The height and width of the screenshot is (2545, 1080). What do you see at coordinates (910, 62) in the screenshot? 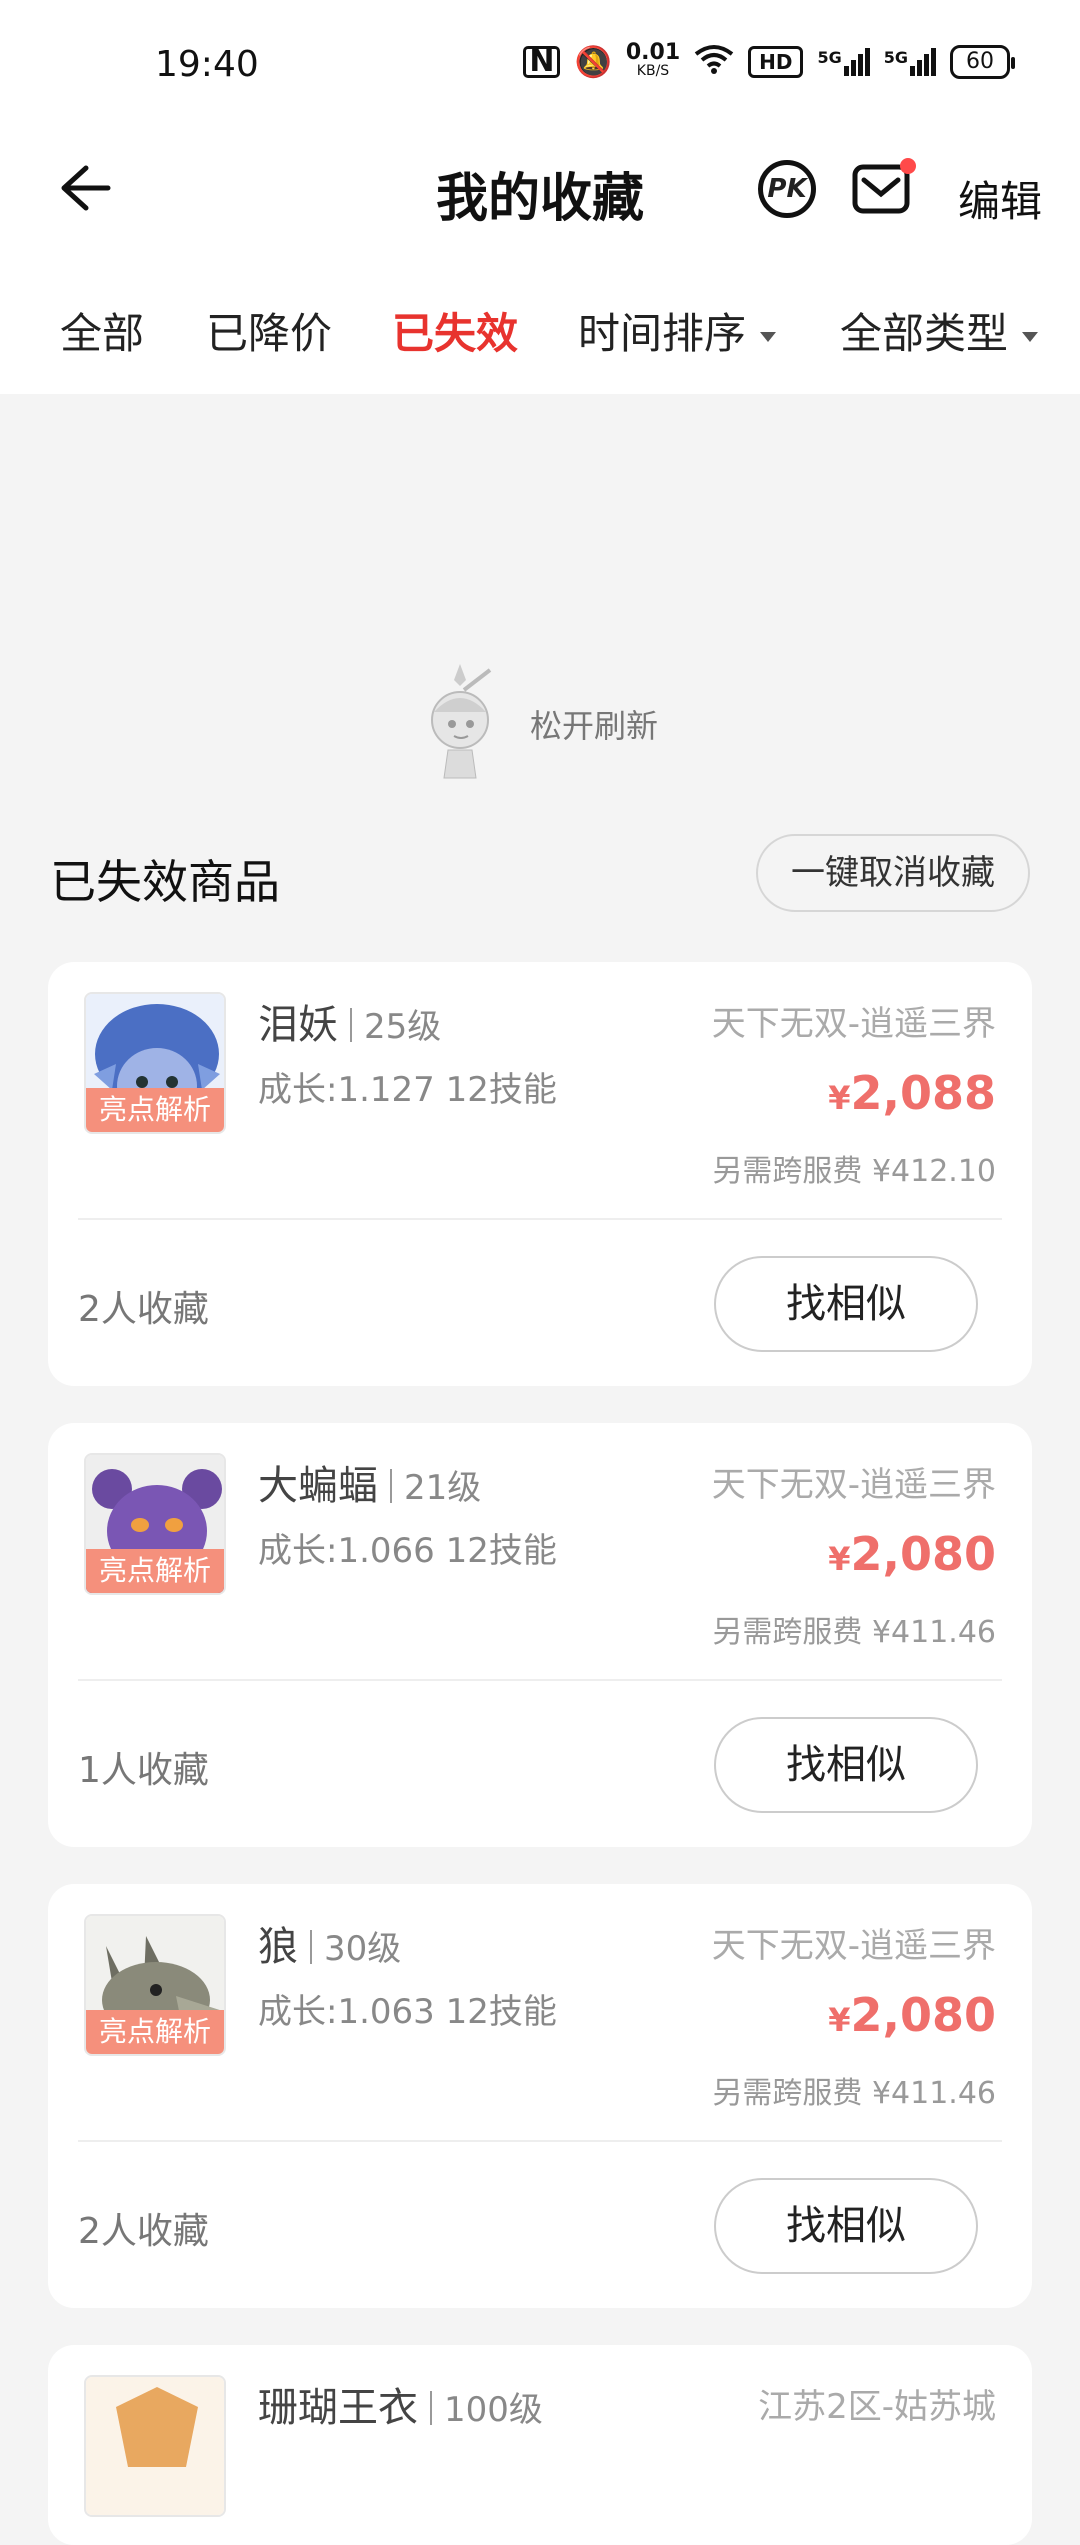
I see `signal-icon-2: 5G` at bounding box center [910, 62].